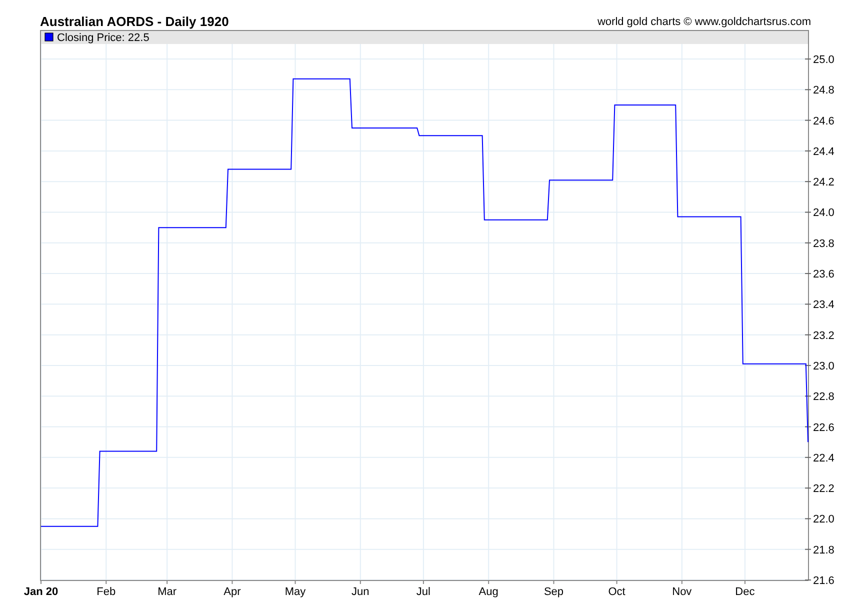 This screenshot has width=850, height=616. Describe the element at coordinates (823, 366) in the screenshot. I see `y-tick-label: 23.0` at that location.